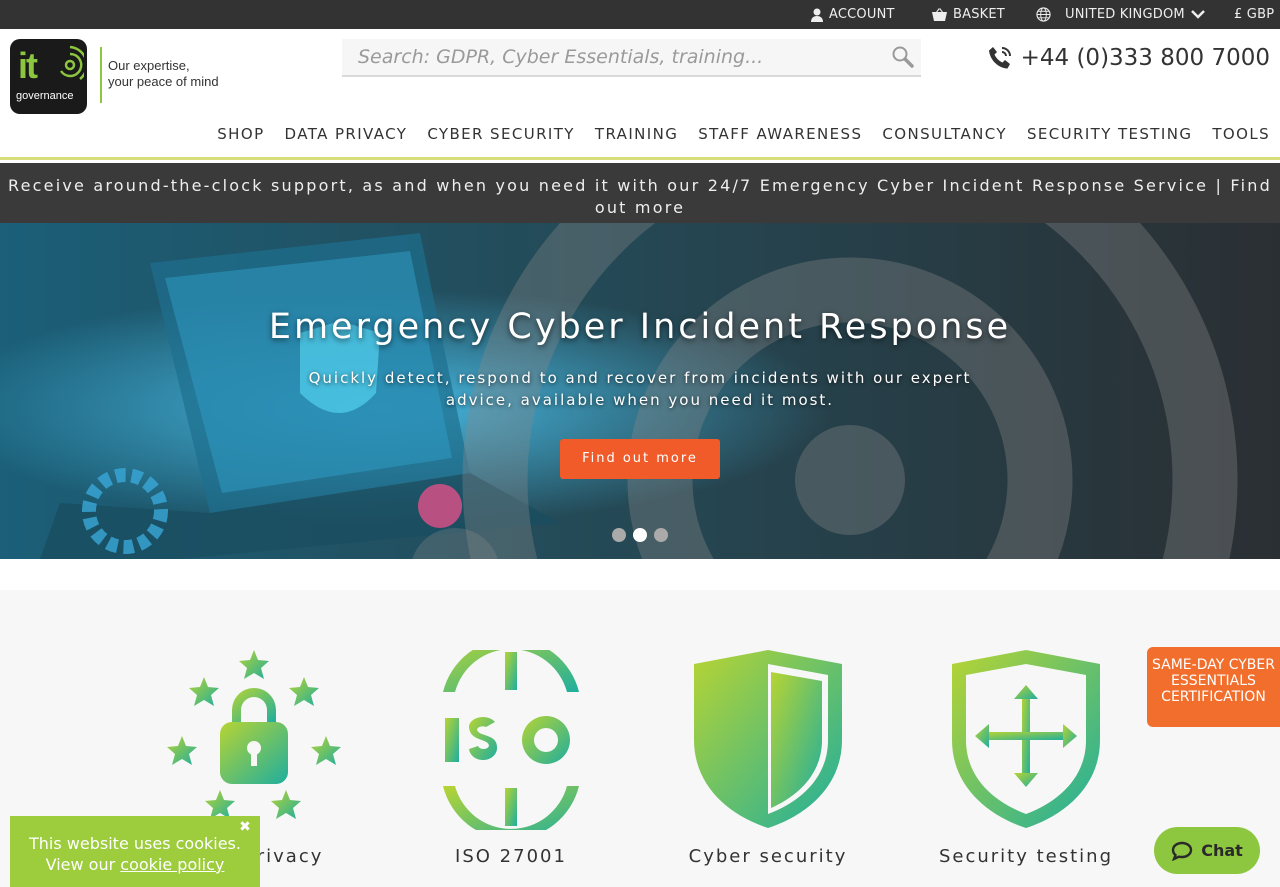  What do you see at coordinates (240, 134) in the screenshot?
I see `nav-item-shop: SHOP` at bounding box center [240, 134].